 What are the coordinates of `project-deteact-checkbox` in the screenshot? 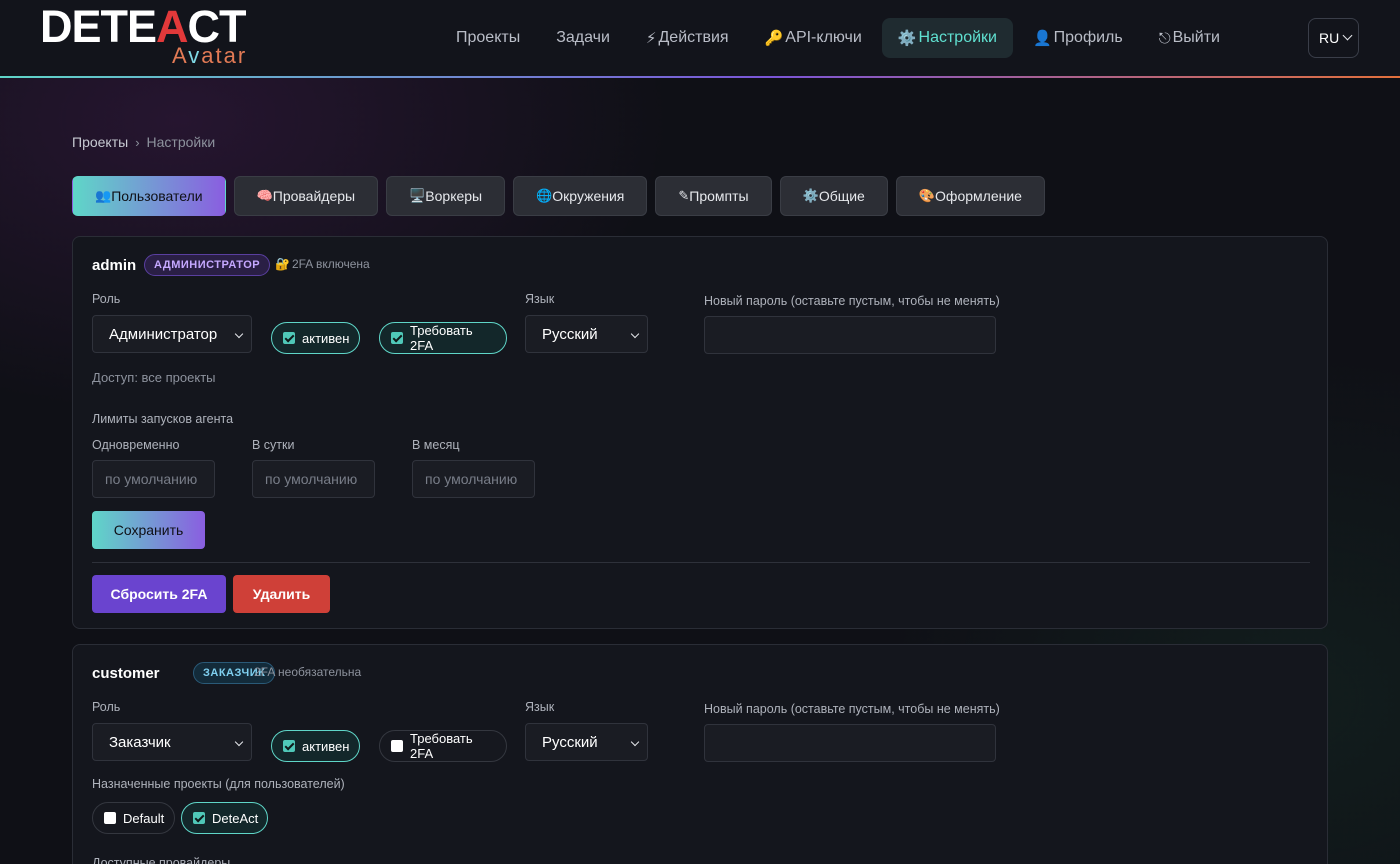 It's located at (199, 818).